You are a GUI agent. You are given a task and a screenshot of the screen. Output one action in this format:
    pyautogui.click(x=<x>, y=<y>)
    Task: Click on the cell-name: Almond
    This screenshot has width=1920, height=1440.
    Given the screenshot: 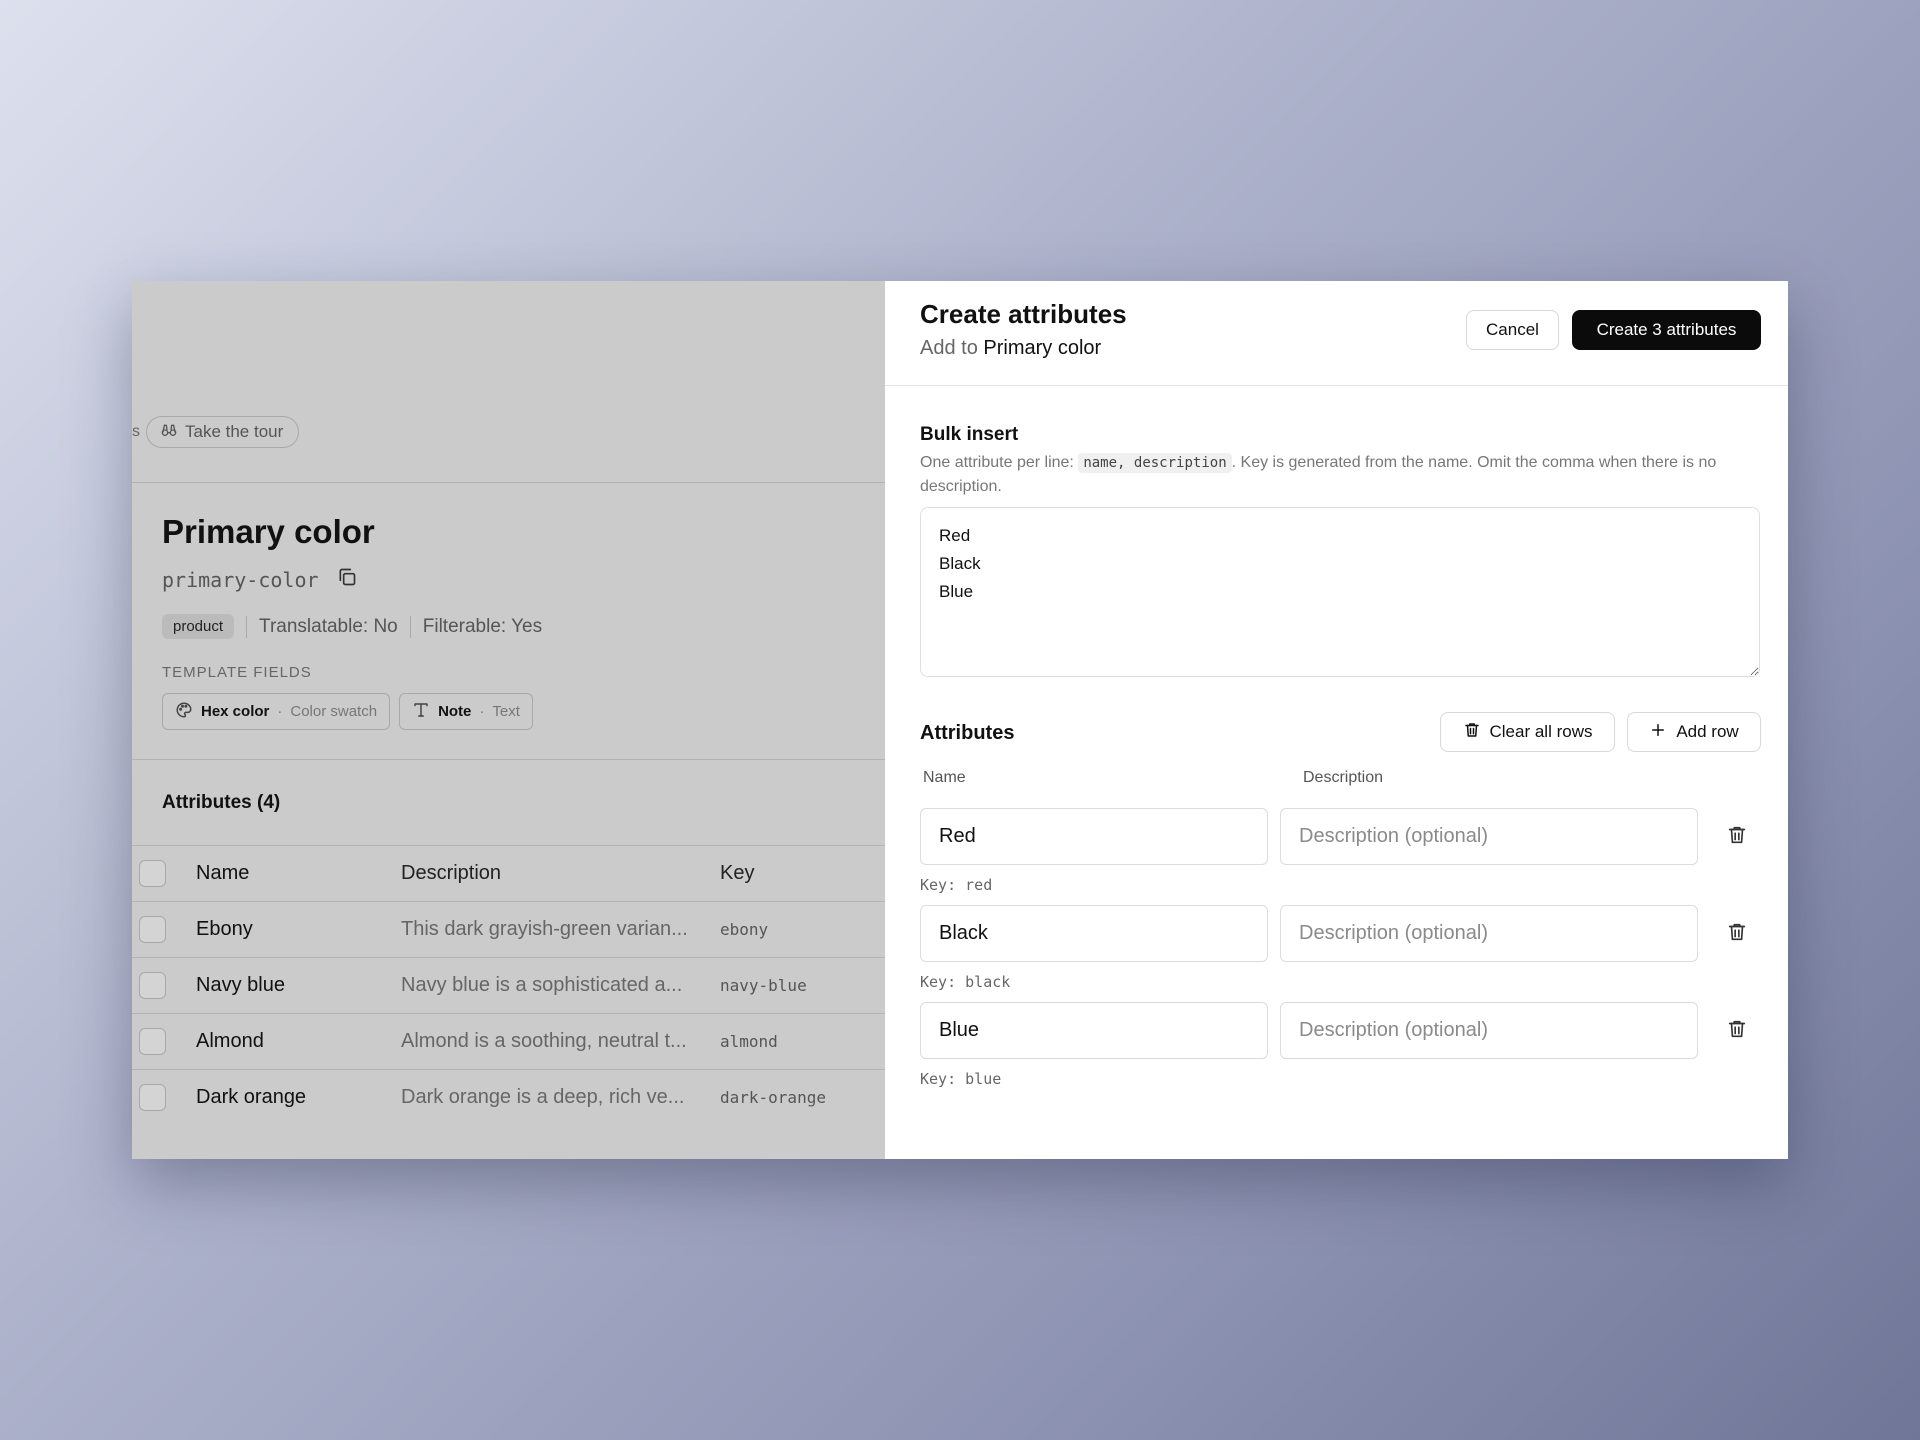 What is the action you would take?
    pyautogui.click(x=230, y=1041)
    